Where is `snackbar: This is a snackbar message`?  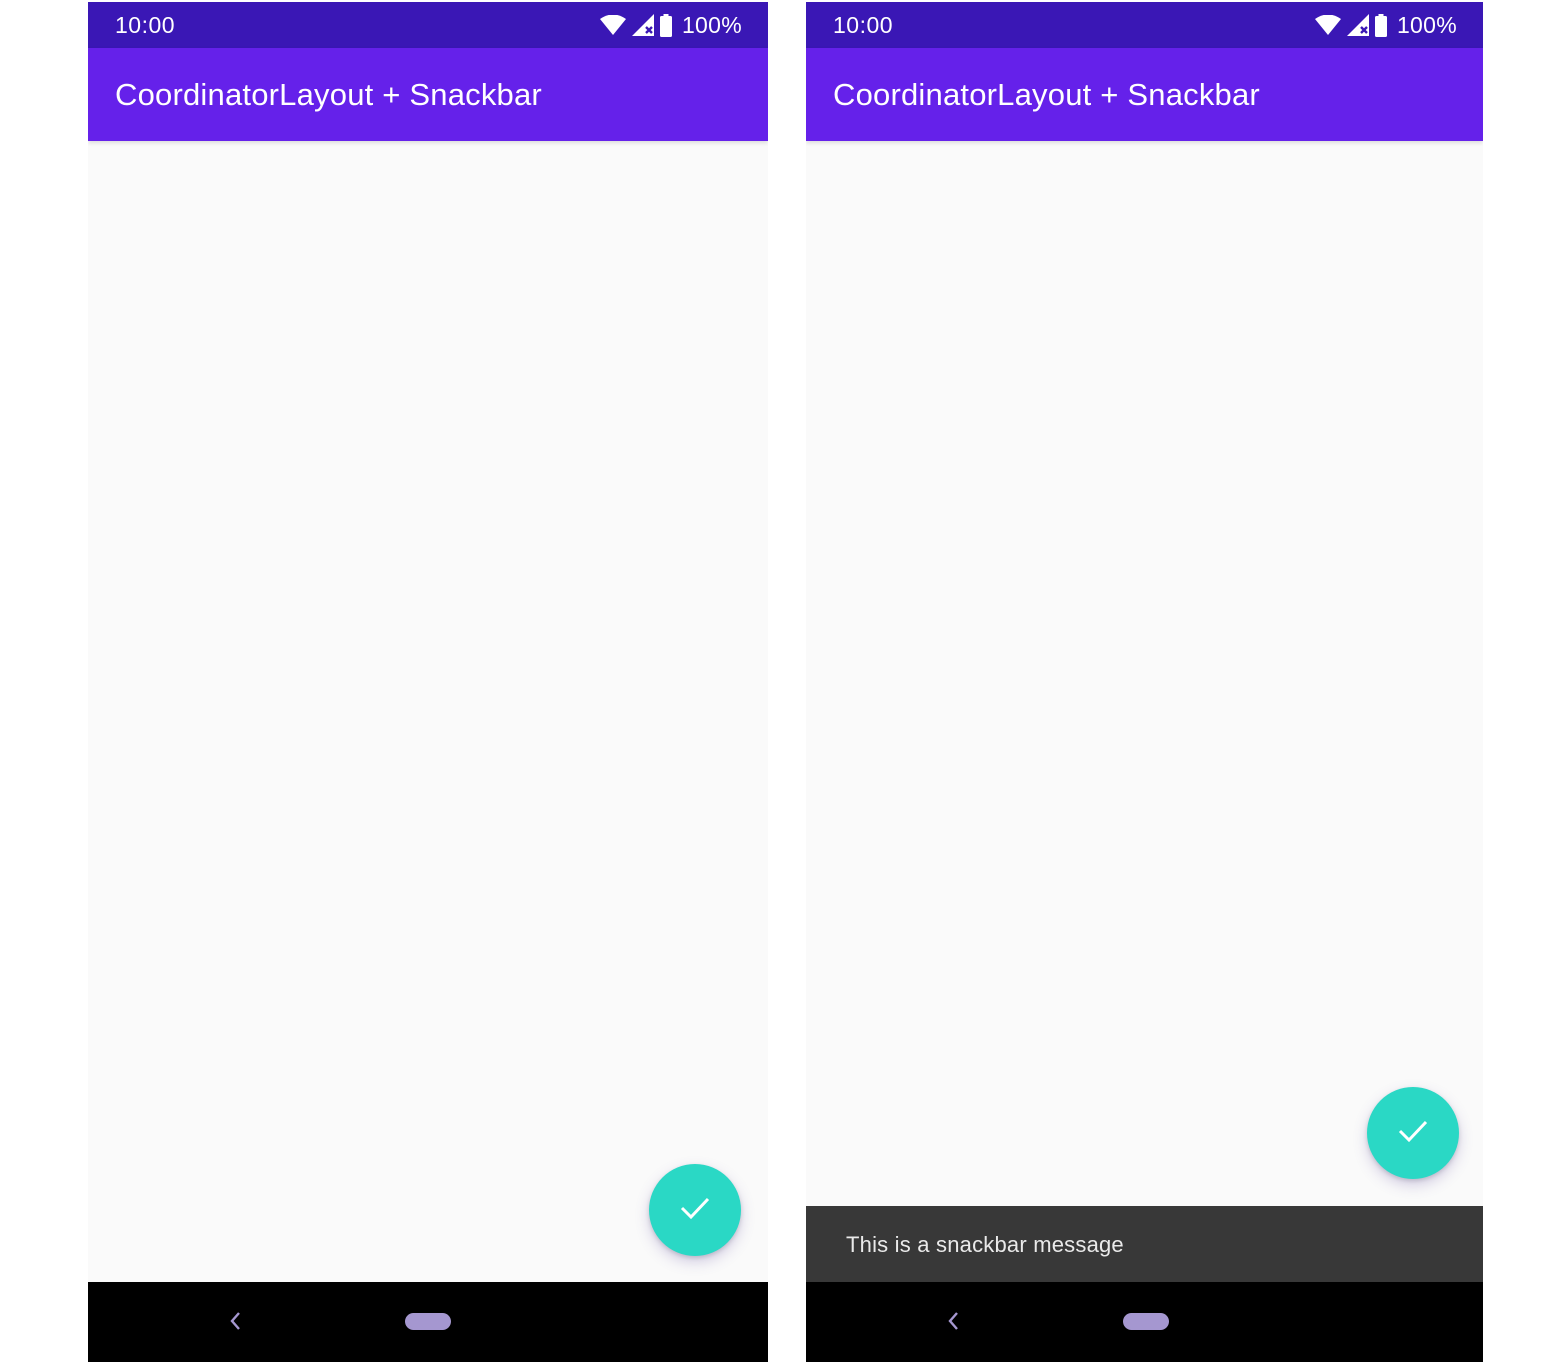 snackbar: This is a snackbar message is located at coordinates (1144, 1244).